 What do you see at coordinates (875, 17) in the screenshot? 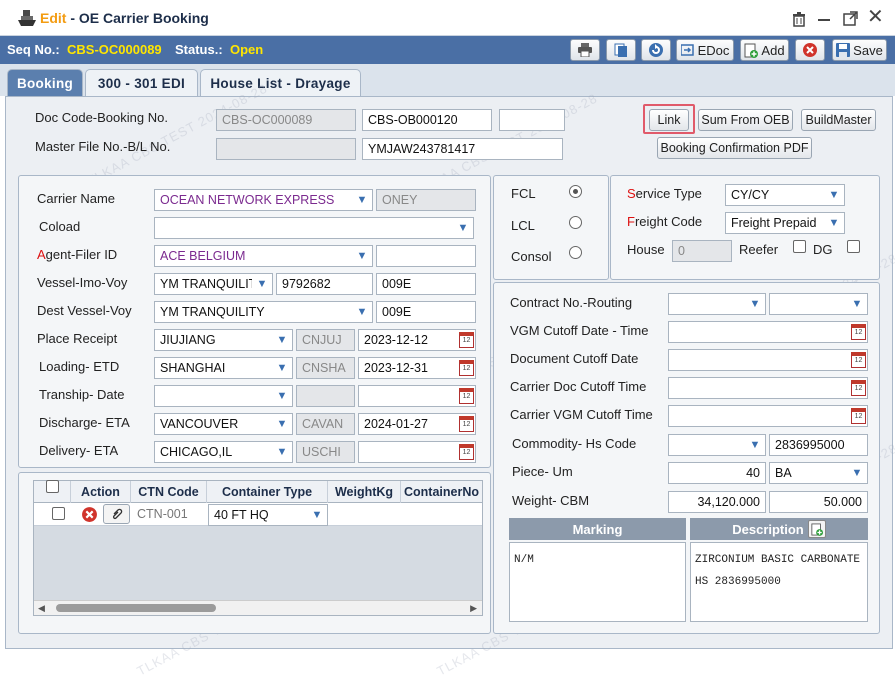
I see `close-icon: ✕` at bounding box center [875, 17].